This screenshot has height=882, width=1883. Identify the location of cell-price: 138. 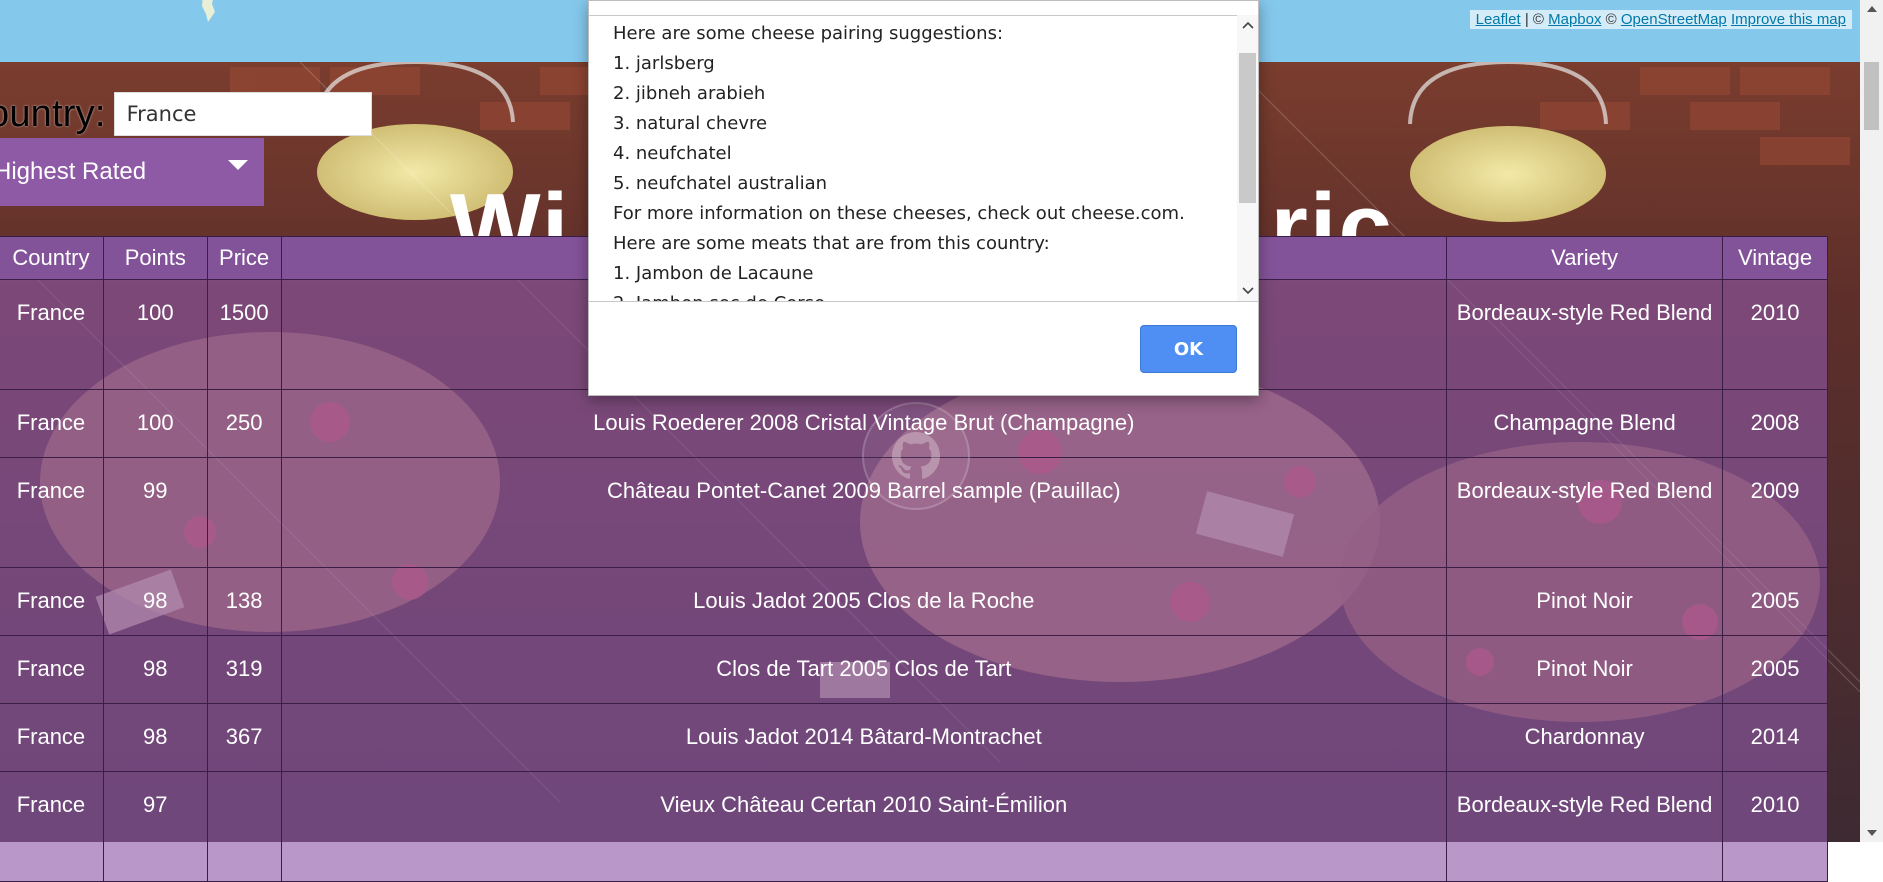
(244, 601).